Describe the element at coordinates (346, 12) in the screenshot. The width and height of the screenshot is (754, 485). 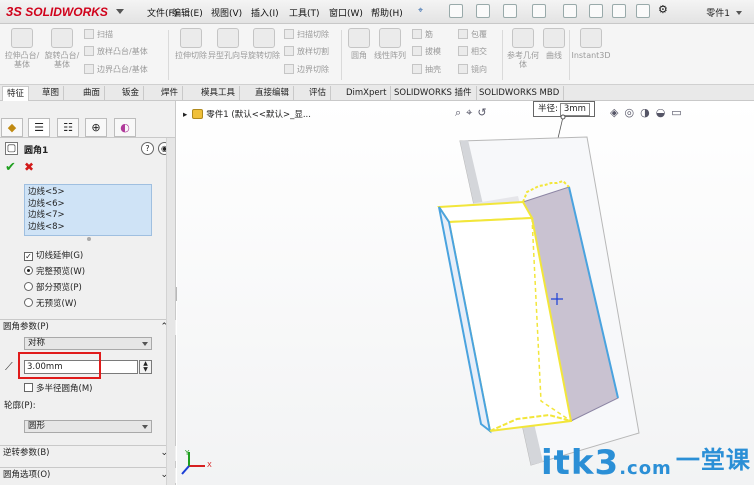
I see `menu-window: 窗口(W)` at that location.